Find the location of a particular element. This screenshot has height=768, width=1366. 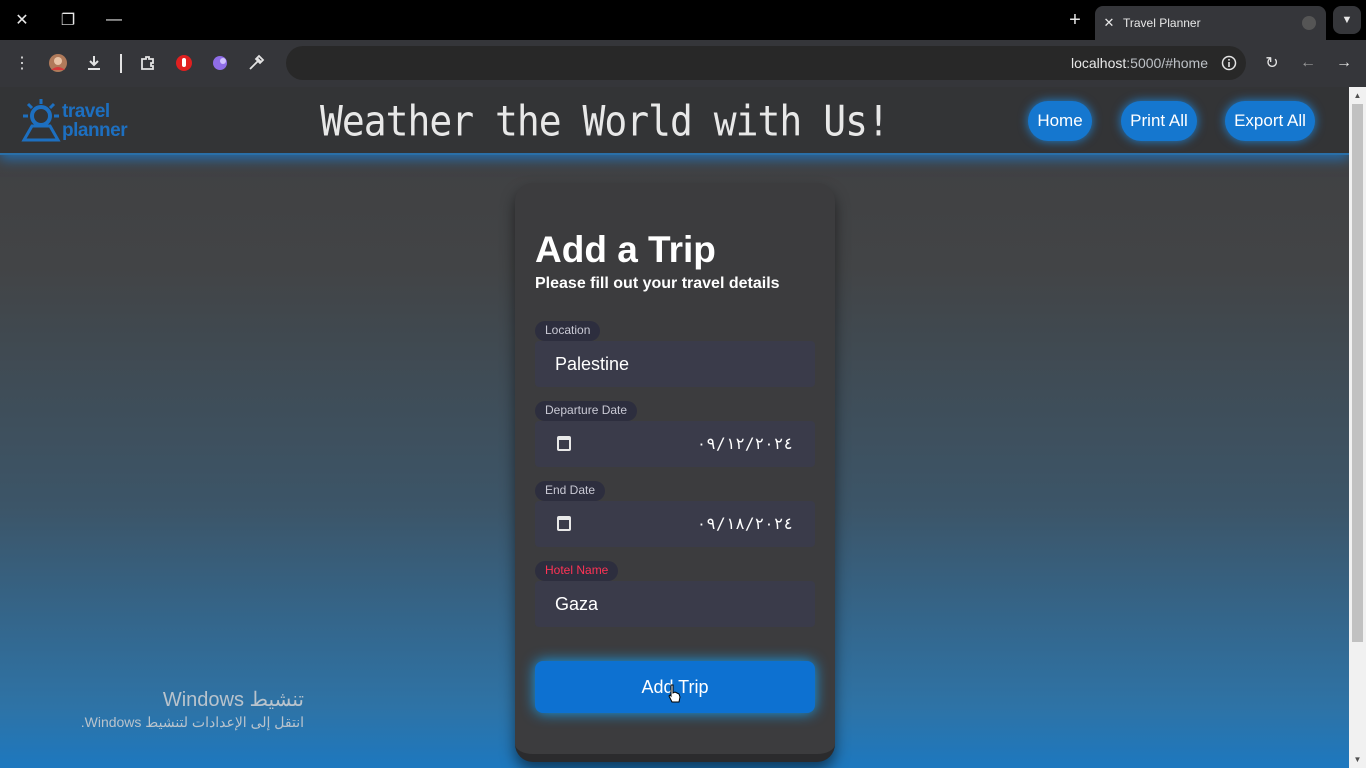

home-button: Home is located at coordinates (1060, 121).